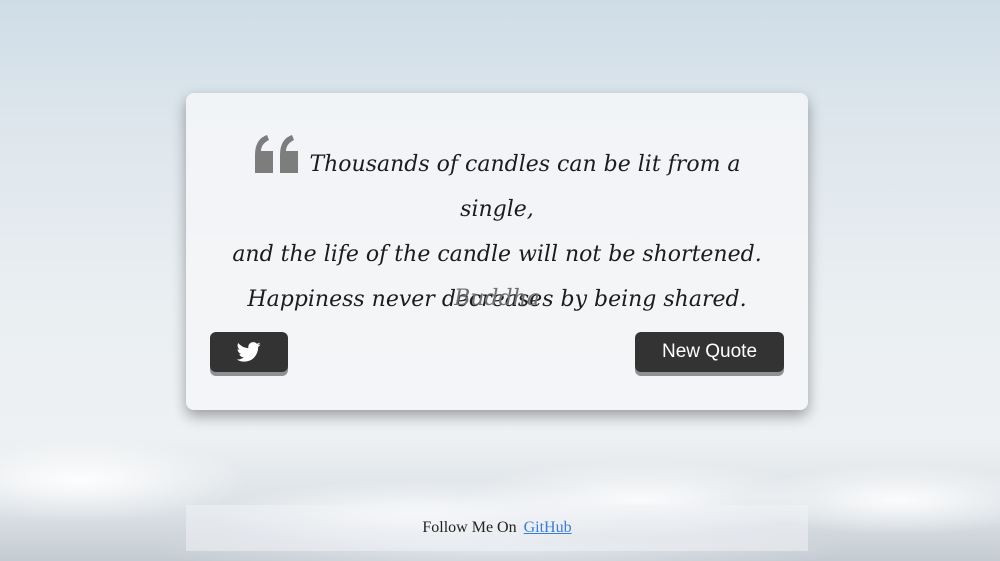 This screenshot has height=561, width=1000. I want to click on twitter-icon, so click(249, 352).